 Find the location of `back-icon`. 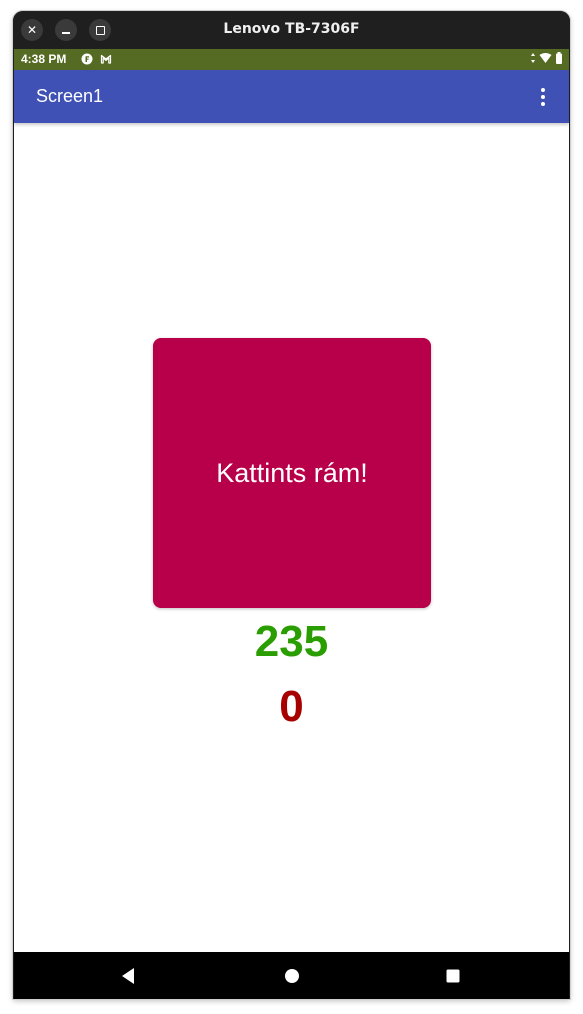

back-icon is located at coordinates (128, 976).